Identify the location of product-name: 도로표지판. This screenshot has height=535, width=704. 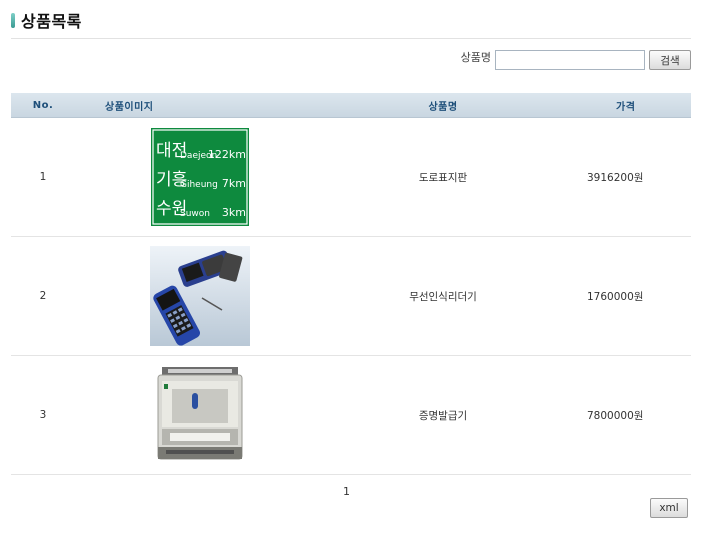
(443, 177).